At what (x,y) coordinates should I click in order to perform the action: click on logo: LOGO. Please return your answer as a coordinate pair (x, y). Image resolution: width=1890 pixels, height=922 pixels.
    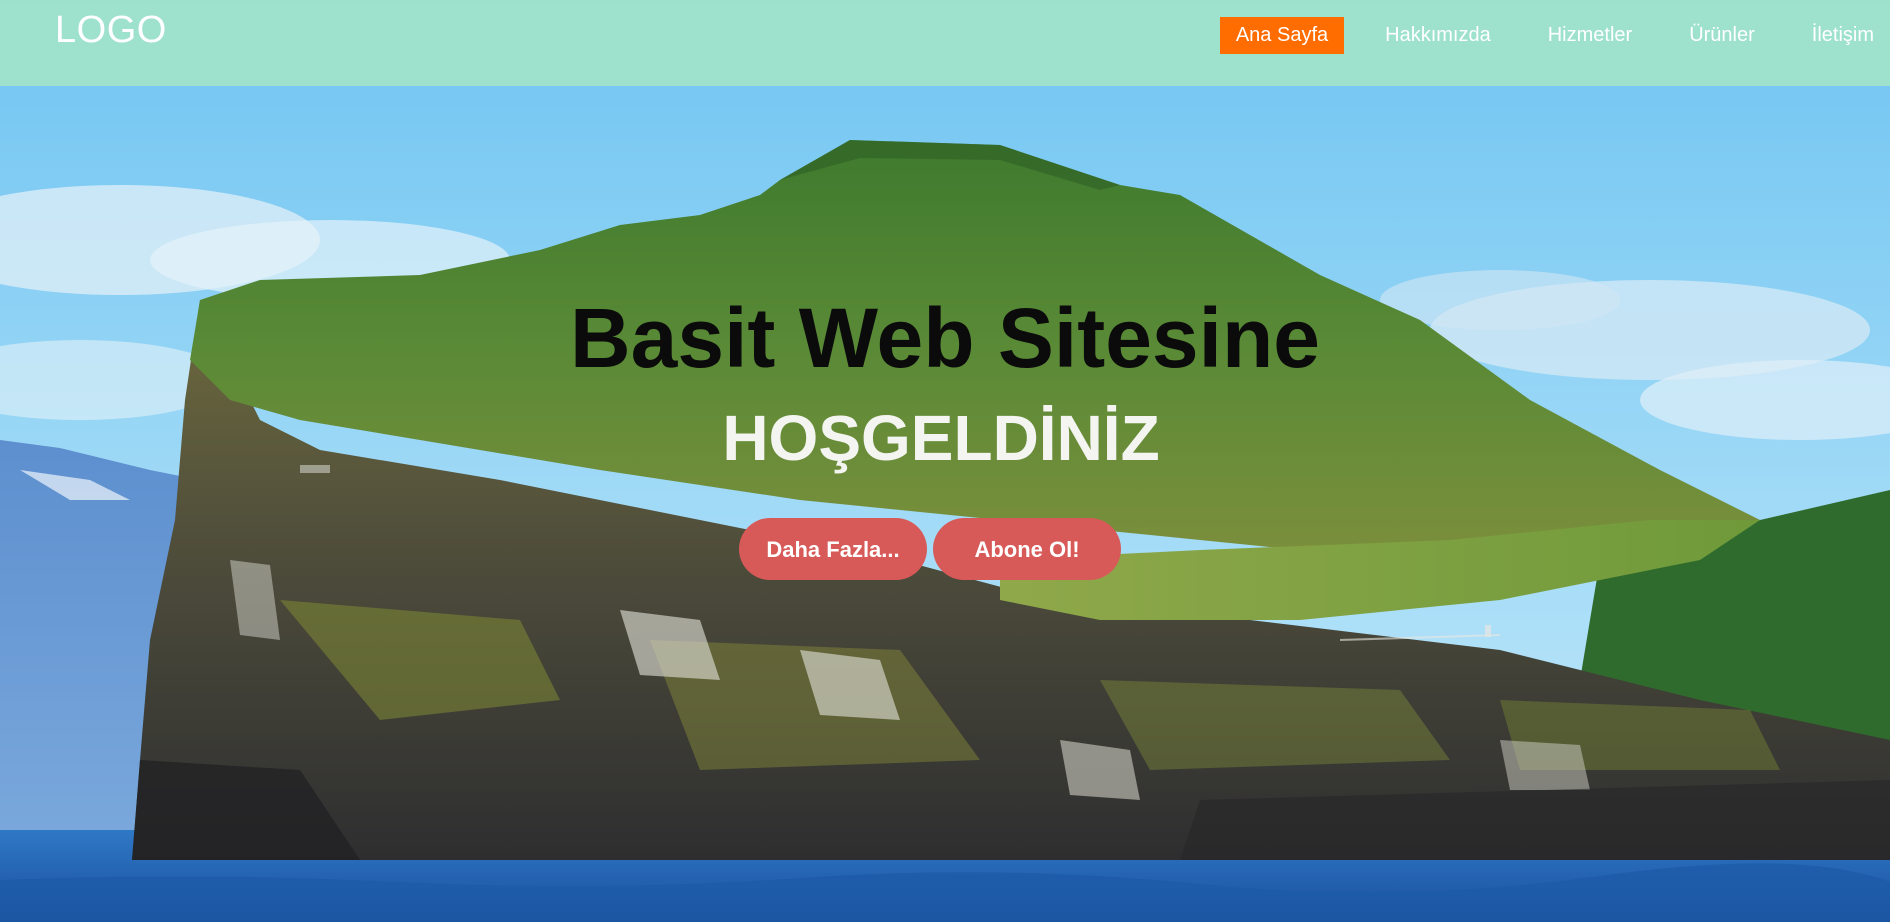
    Looking at the image, I should click on (111, 30).